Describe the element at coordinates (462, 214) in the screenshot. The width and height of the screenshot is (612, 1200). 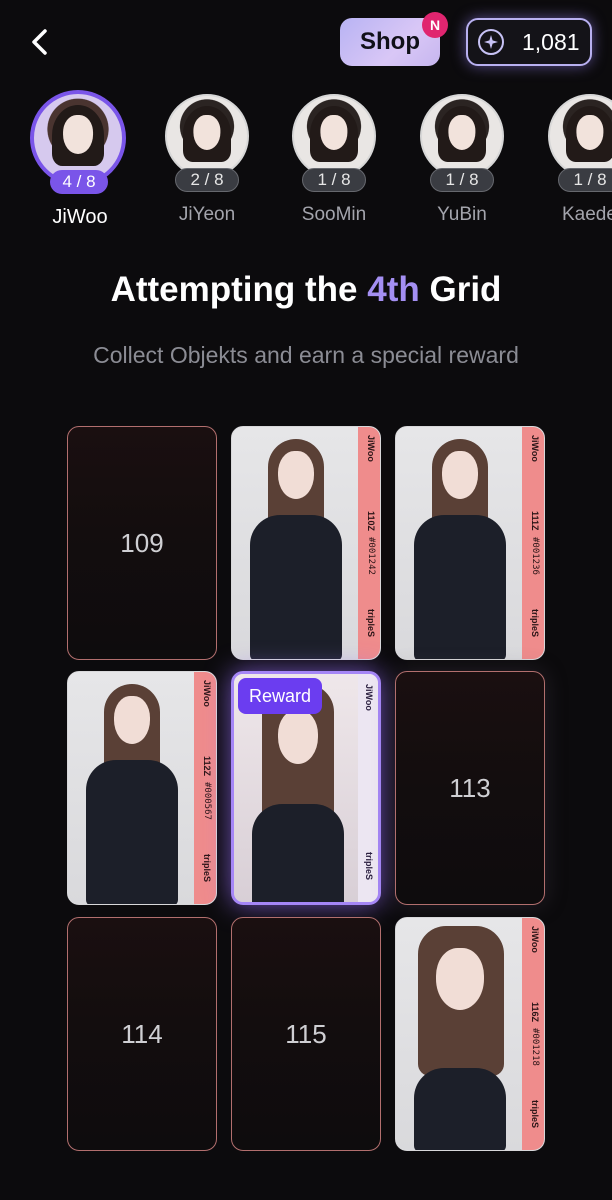
I see `member-name: YuBin` at that location.